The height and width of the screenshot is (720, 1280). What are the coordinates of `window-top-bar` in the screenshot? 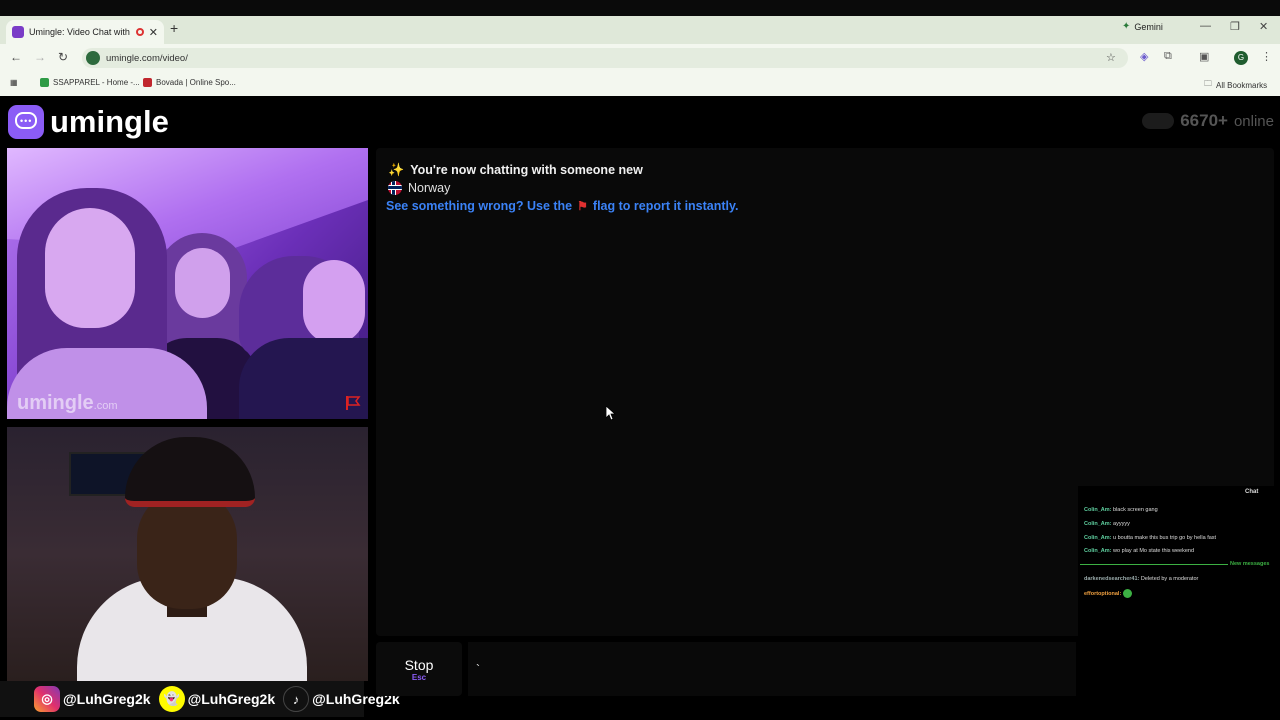 It's located at (640, 8).